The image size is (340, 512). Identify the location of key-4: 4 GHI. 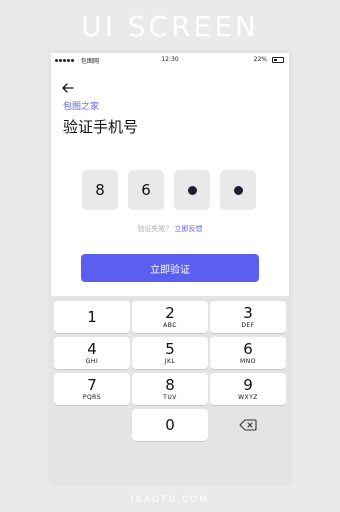
(92, 353).